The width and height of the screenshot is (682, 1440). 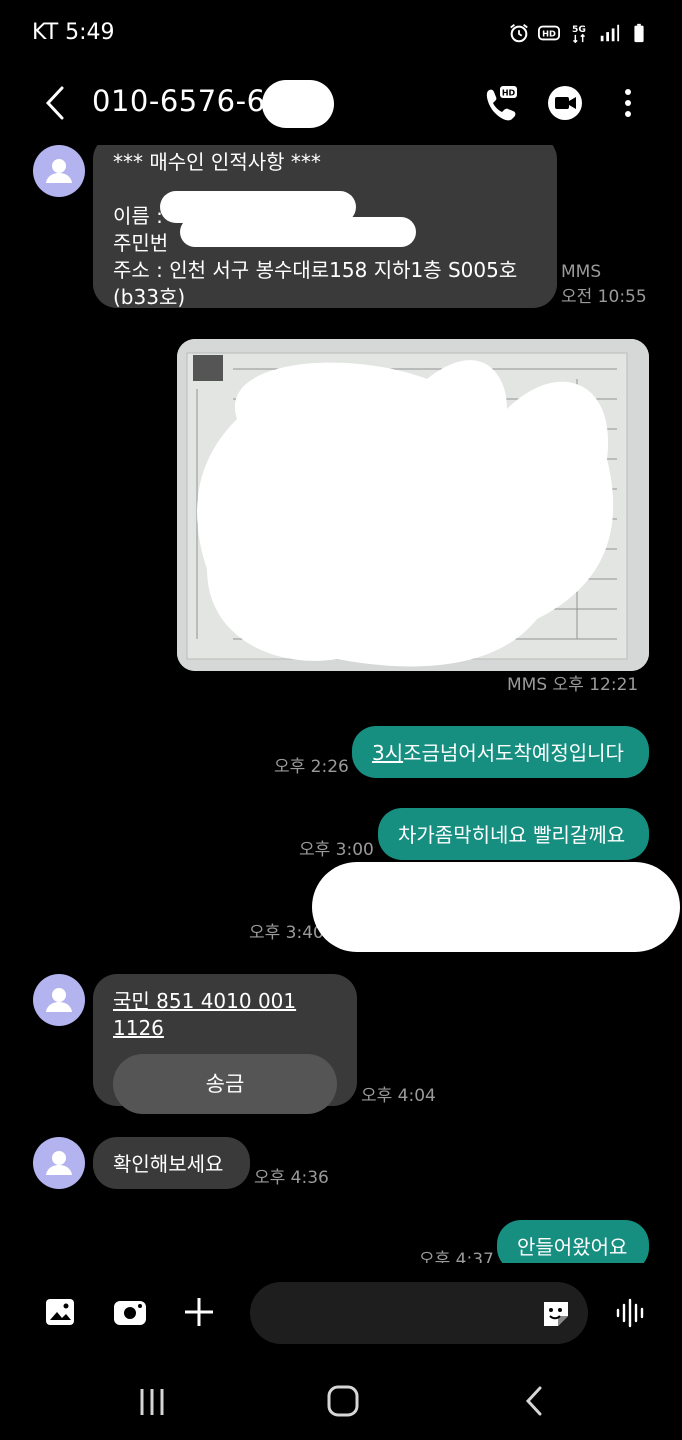 I want to click on message-time: 오후 3:00, so click(x=336, y=850).